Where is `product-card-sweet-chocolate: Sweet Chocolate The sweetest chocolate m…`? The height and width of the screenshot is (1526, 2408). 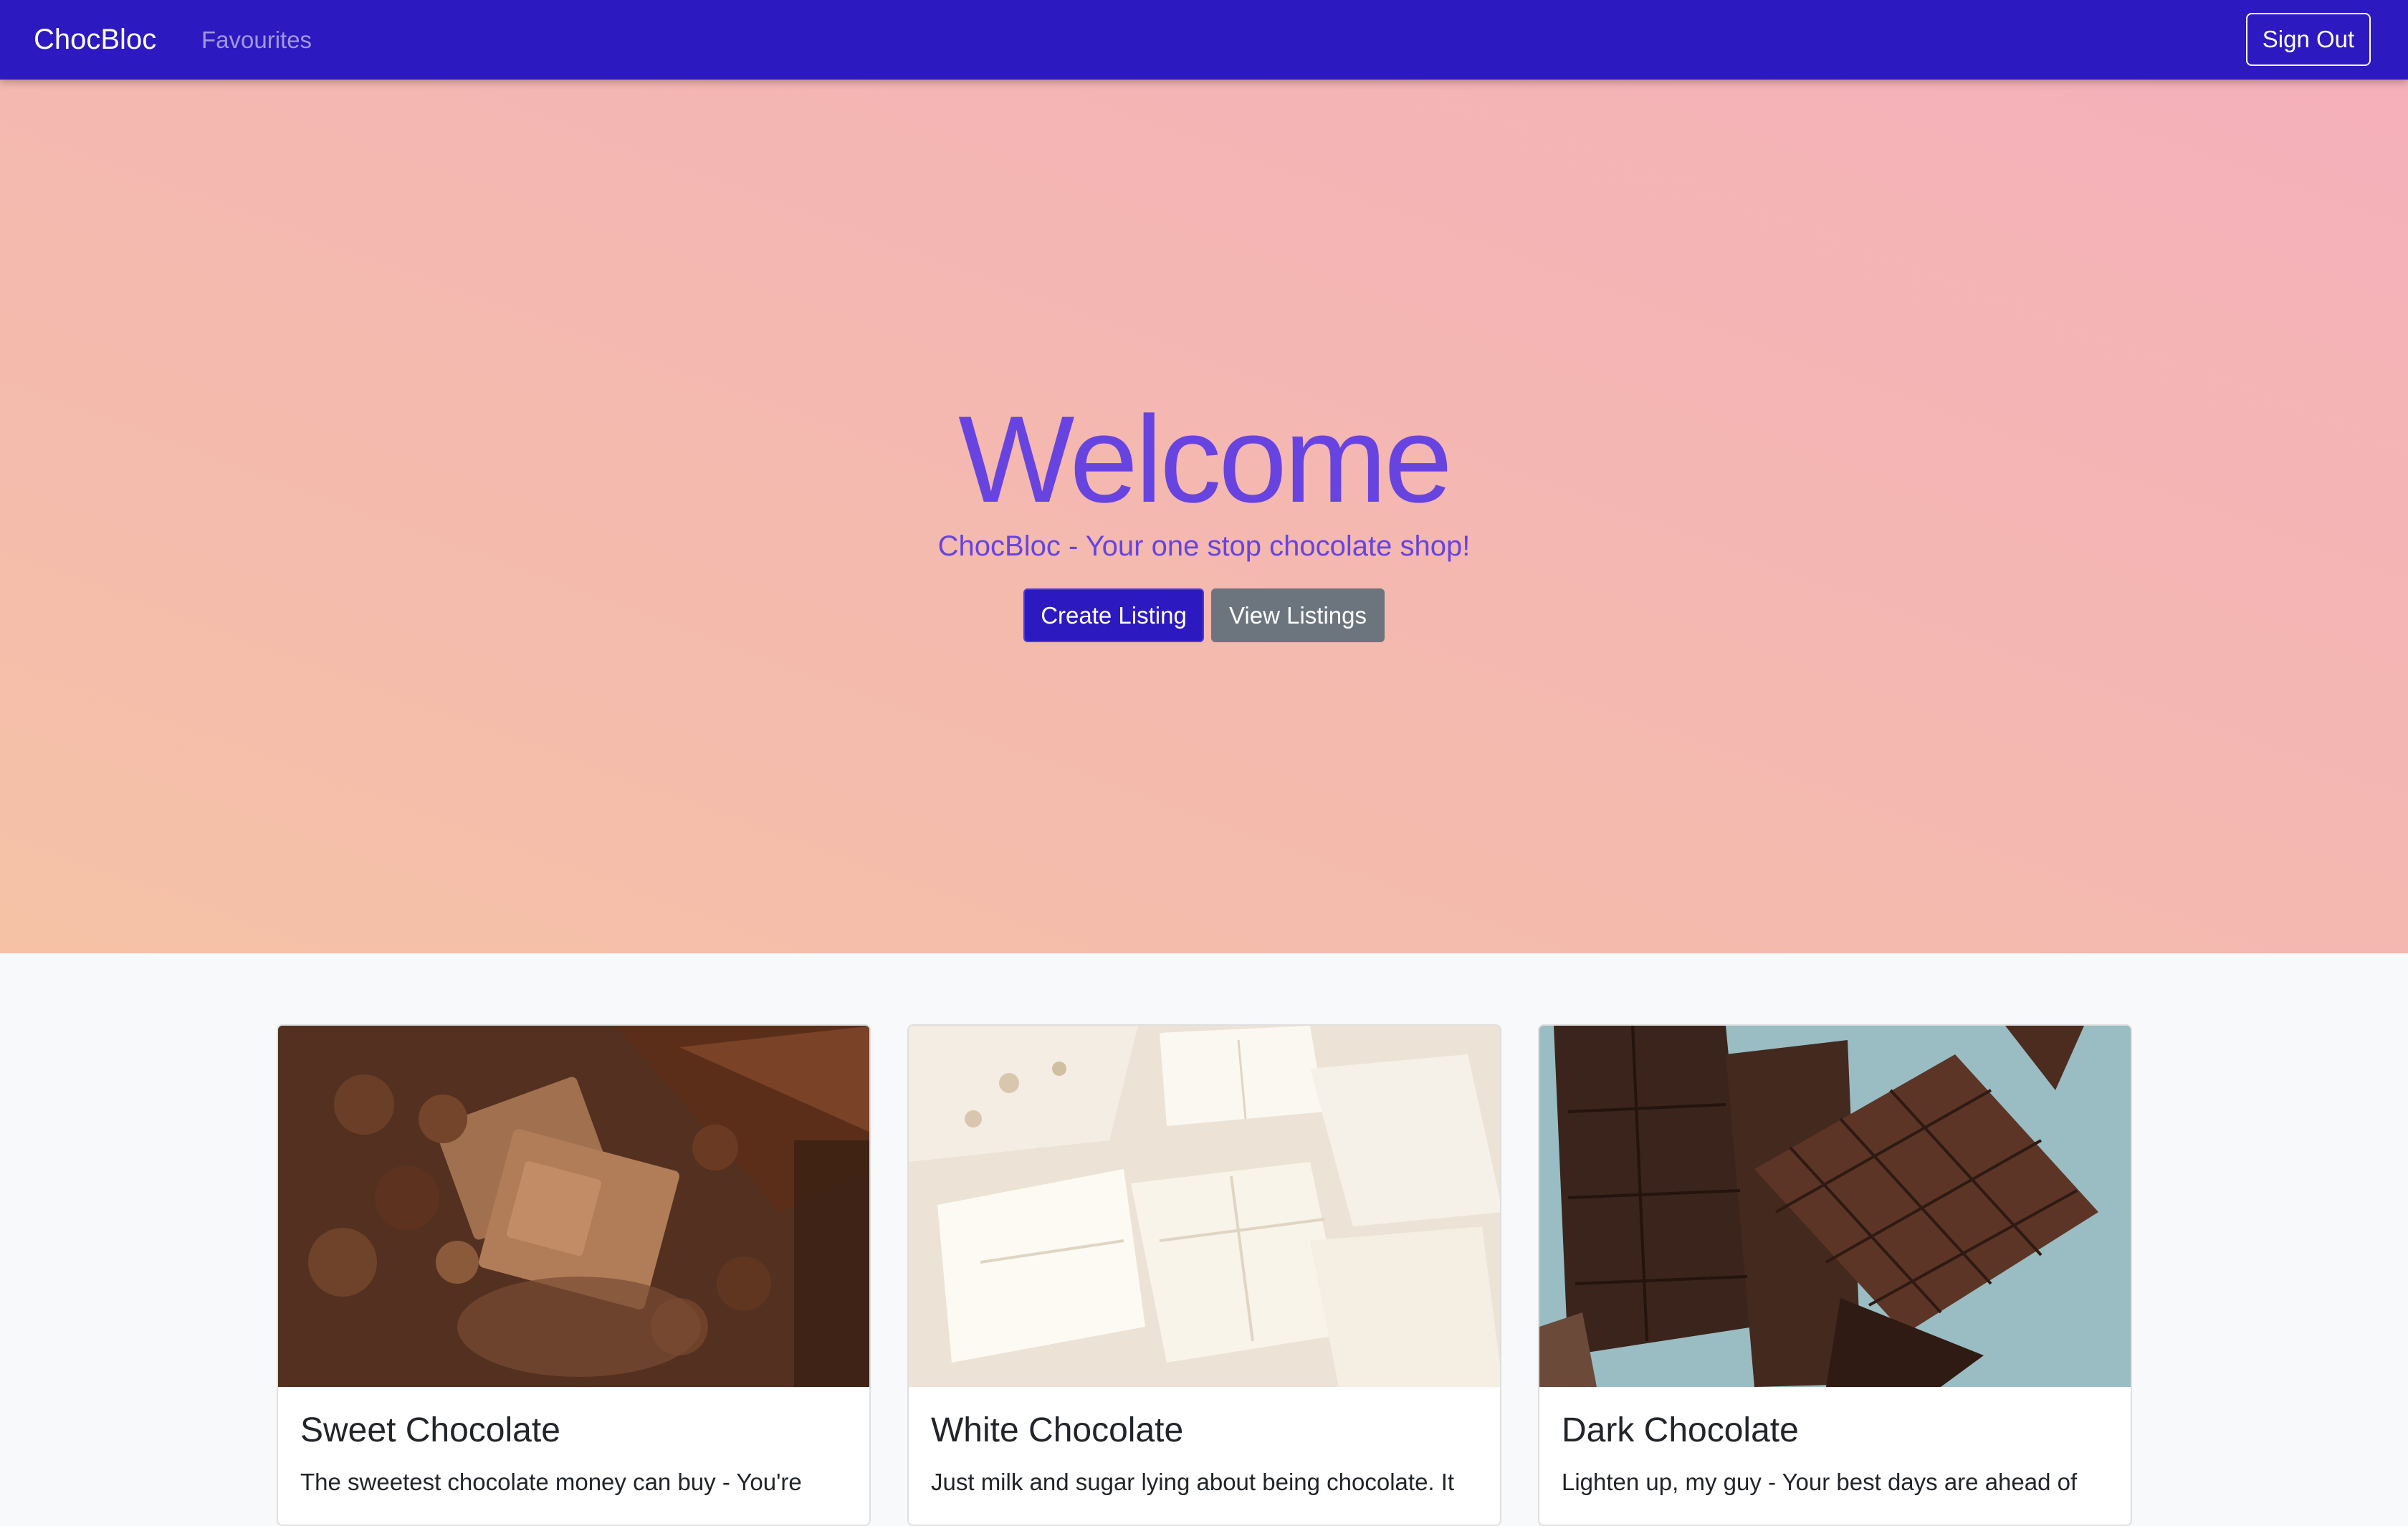
product-card-sweet-chocolate: Sweet Chocolate The sweetest chocolate m… is located at coordinates (574, 1275).